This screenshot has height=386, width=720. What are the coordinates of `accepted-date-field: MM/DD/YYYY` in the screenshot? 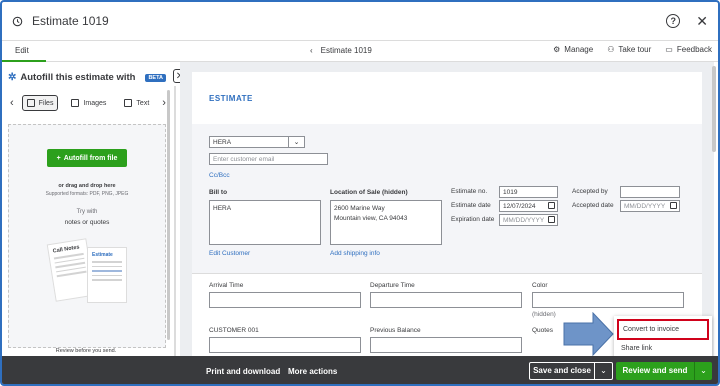 It's located at (650, 206).